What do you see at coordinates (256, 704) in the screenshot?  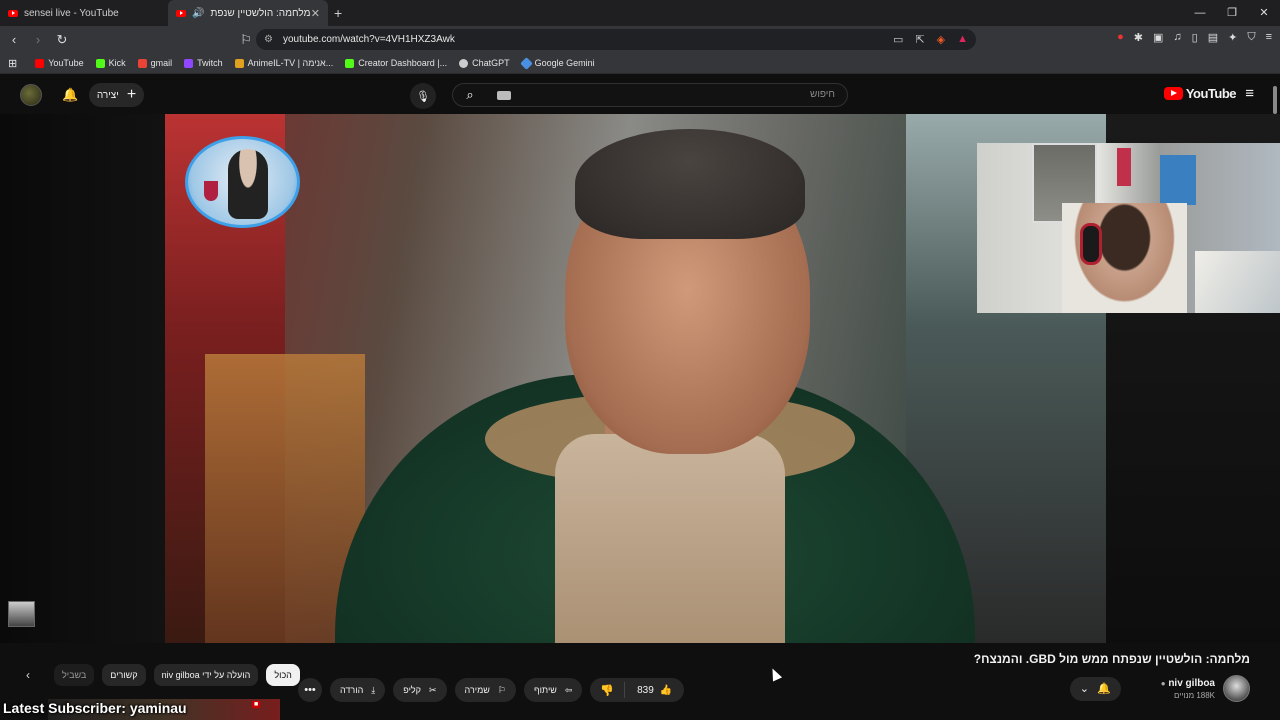 I see `live-badge: ■` at bounding box center [256, 704].